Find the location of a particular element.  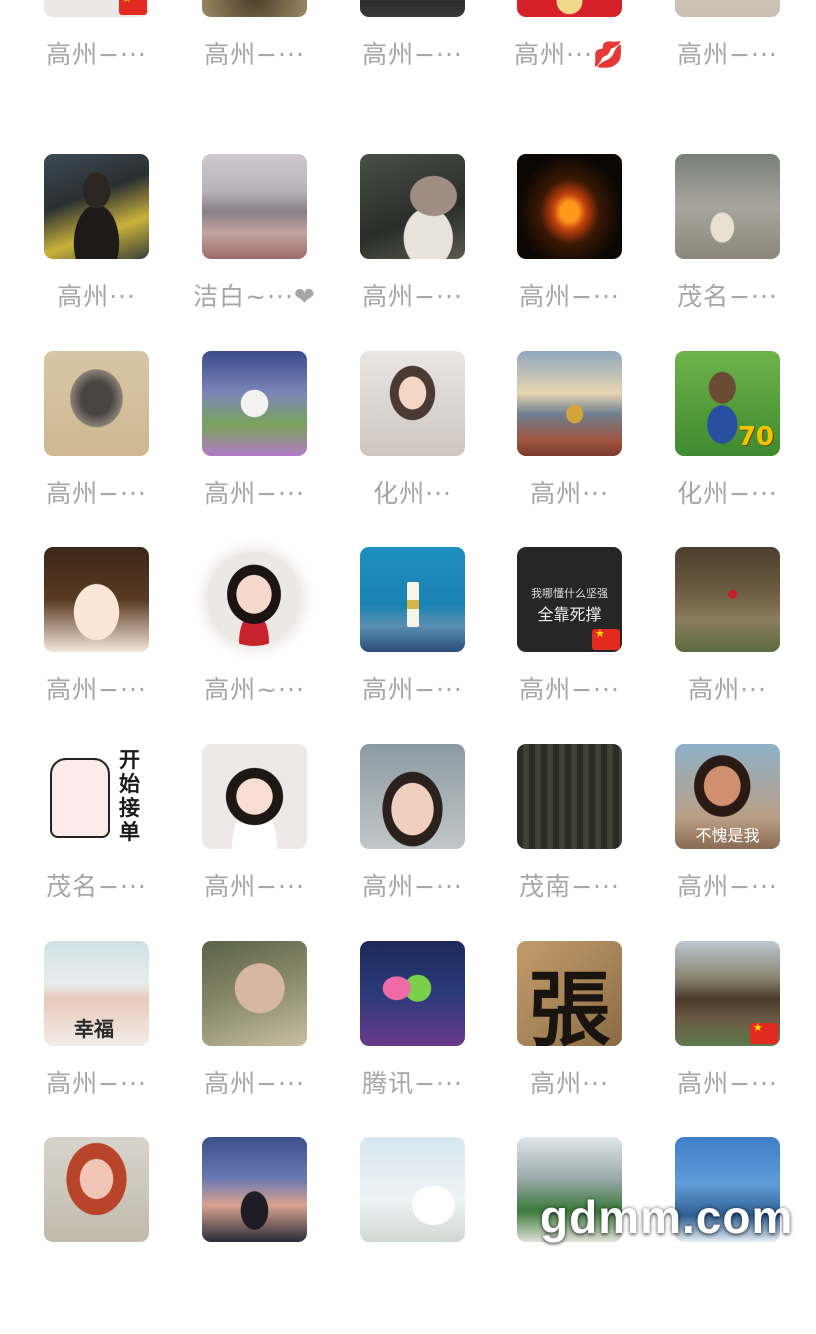

lighthouse-icon is located at coordinates (413, 604).